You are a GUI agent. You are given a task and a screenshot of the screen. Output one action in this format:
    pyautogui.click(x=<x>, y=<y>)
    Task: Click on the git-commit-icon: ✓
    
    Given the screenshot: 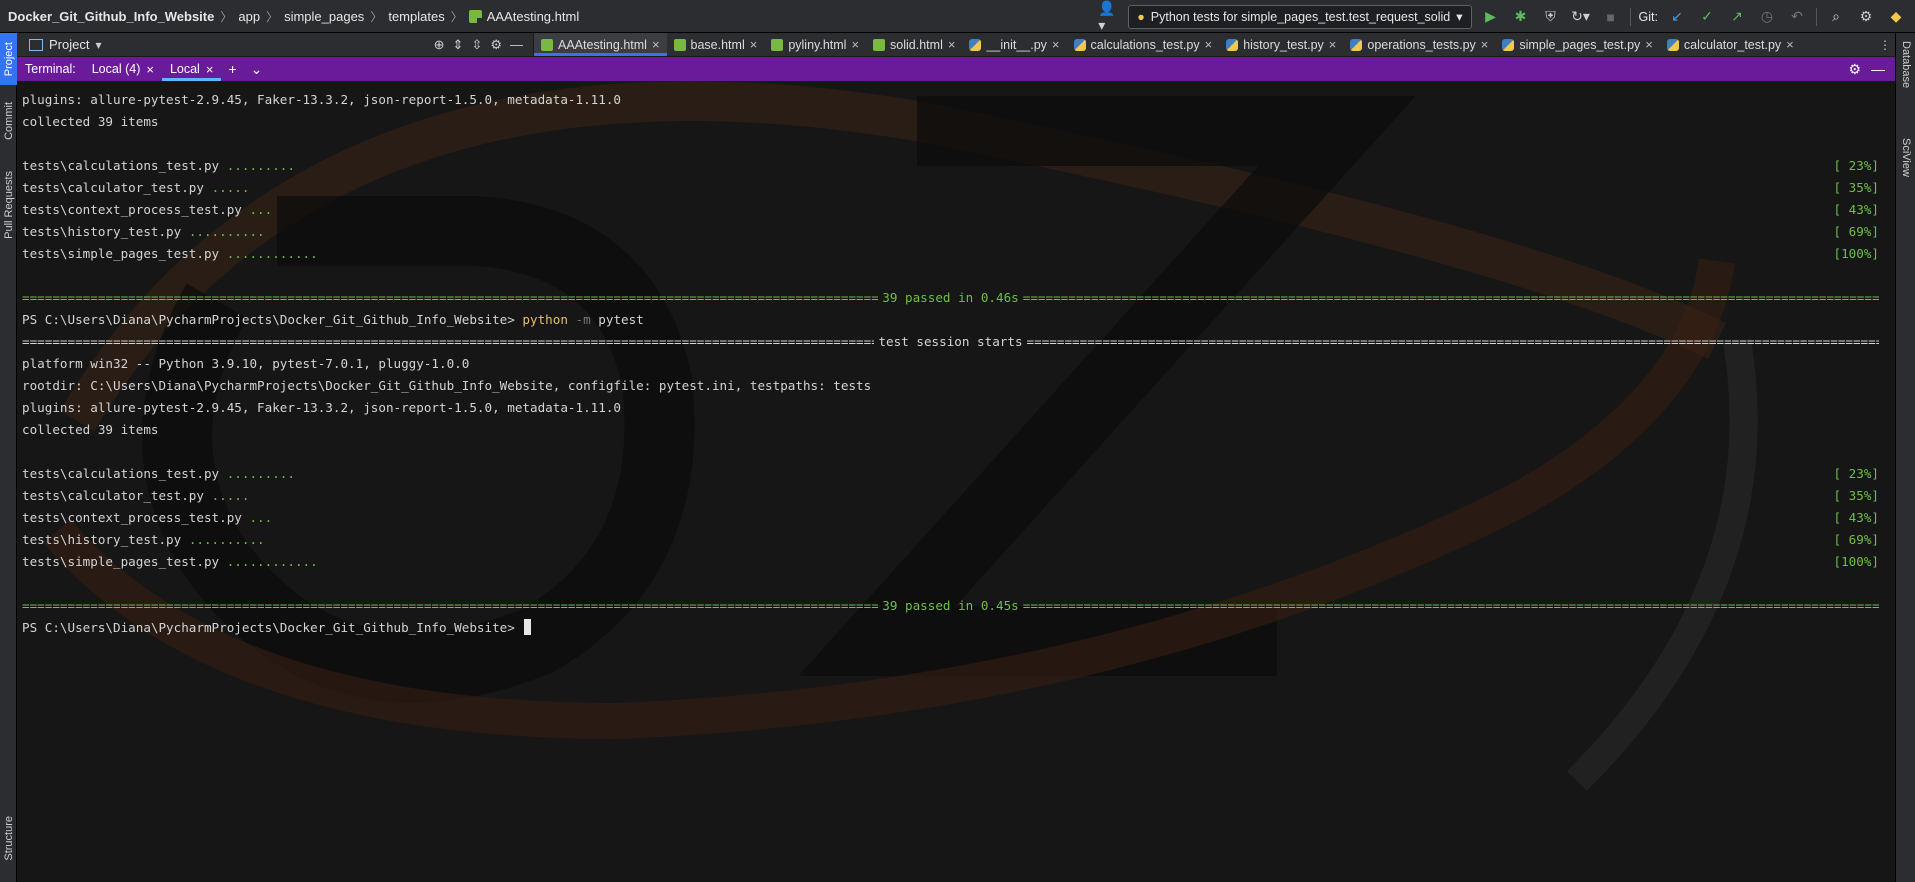 What is the action you would take?
    pyautogui.click(x=1707, y=17)
    